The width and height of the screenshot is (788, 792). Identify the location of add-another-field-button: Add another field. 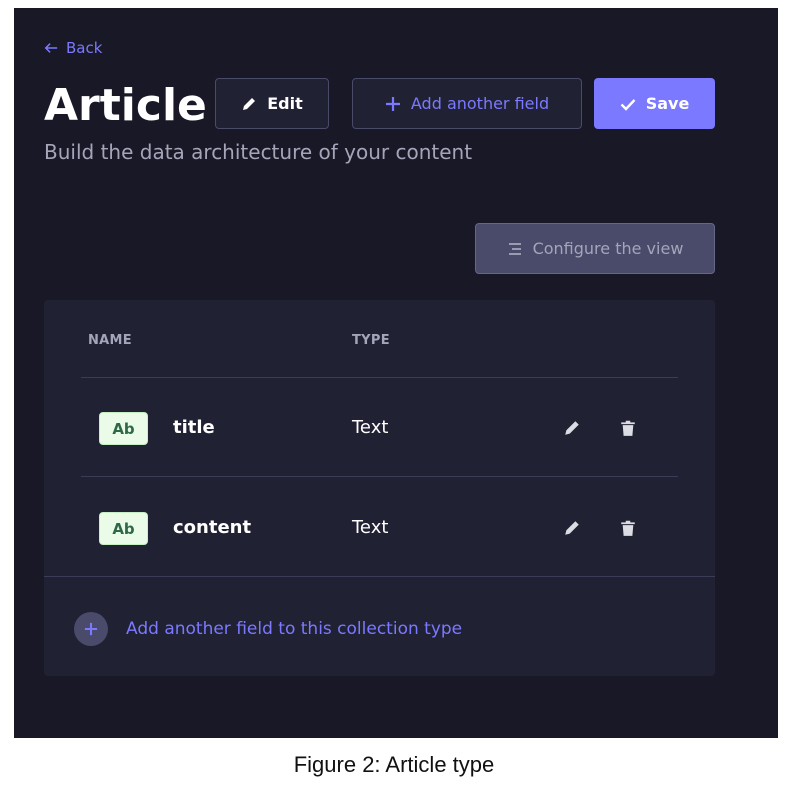
(467, 103).